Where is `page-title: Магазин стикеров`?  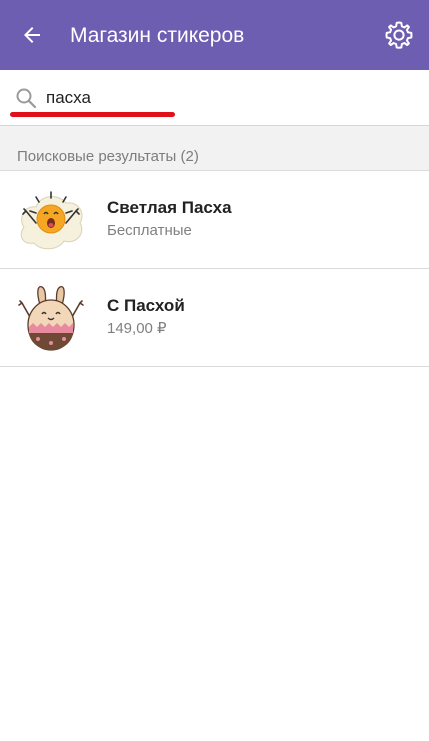 page-title: Магазин стикеров is located at coordinates (157, 35).